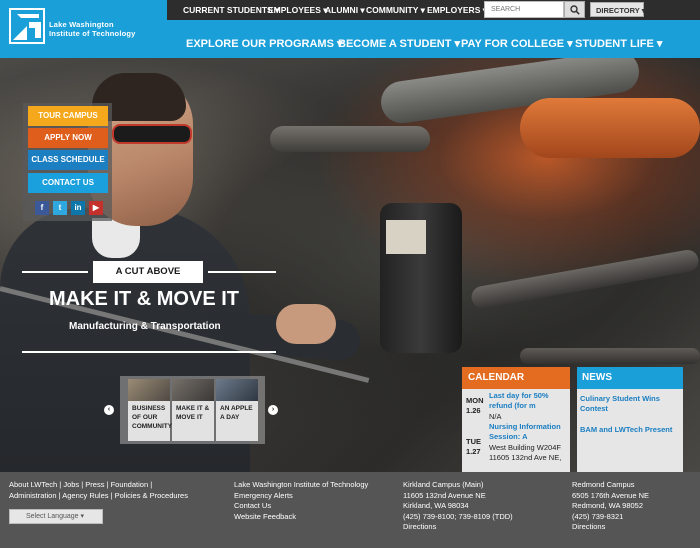  Describe the element at coordinates (444, 495) in the screenshot. I see `campus-address: 11605 132nd Avenue NE` at that location.